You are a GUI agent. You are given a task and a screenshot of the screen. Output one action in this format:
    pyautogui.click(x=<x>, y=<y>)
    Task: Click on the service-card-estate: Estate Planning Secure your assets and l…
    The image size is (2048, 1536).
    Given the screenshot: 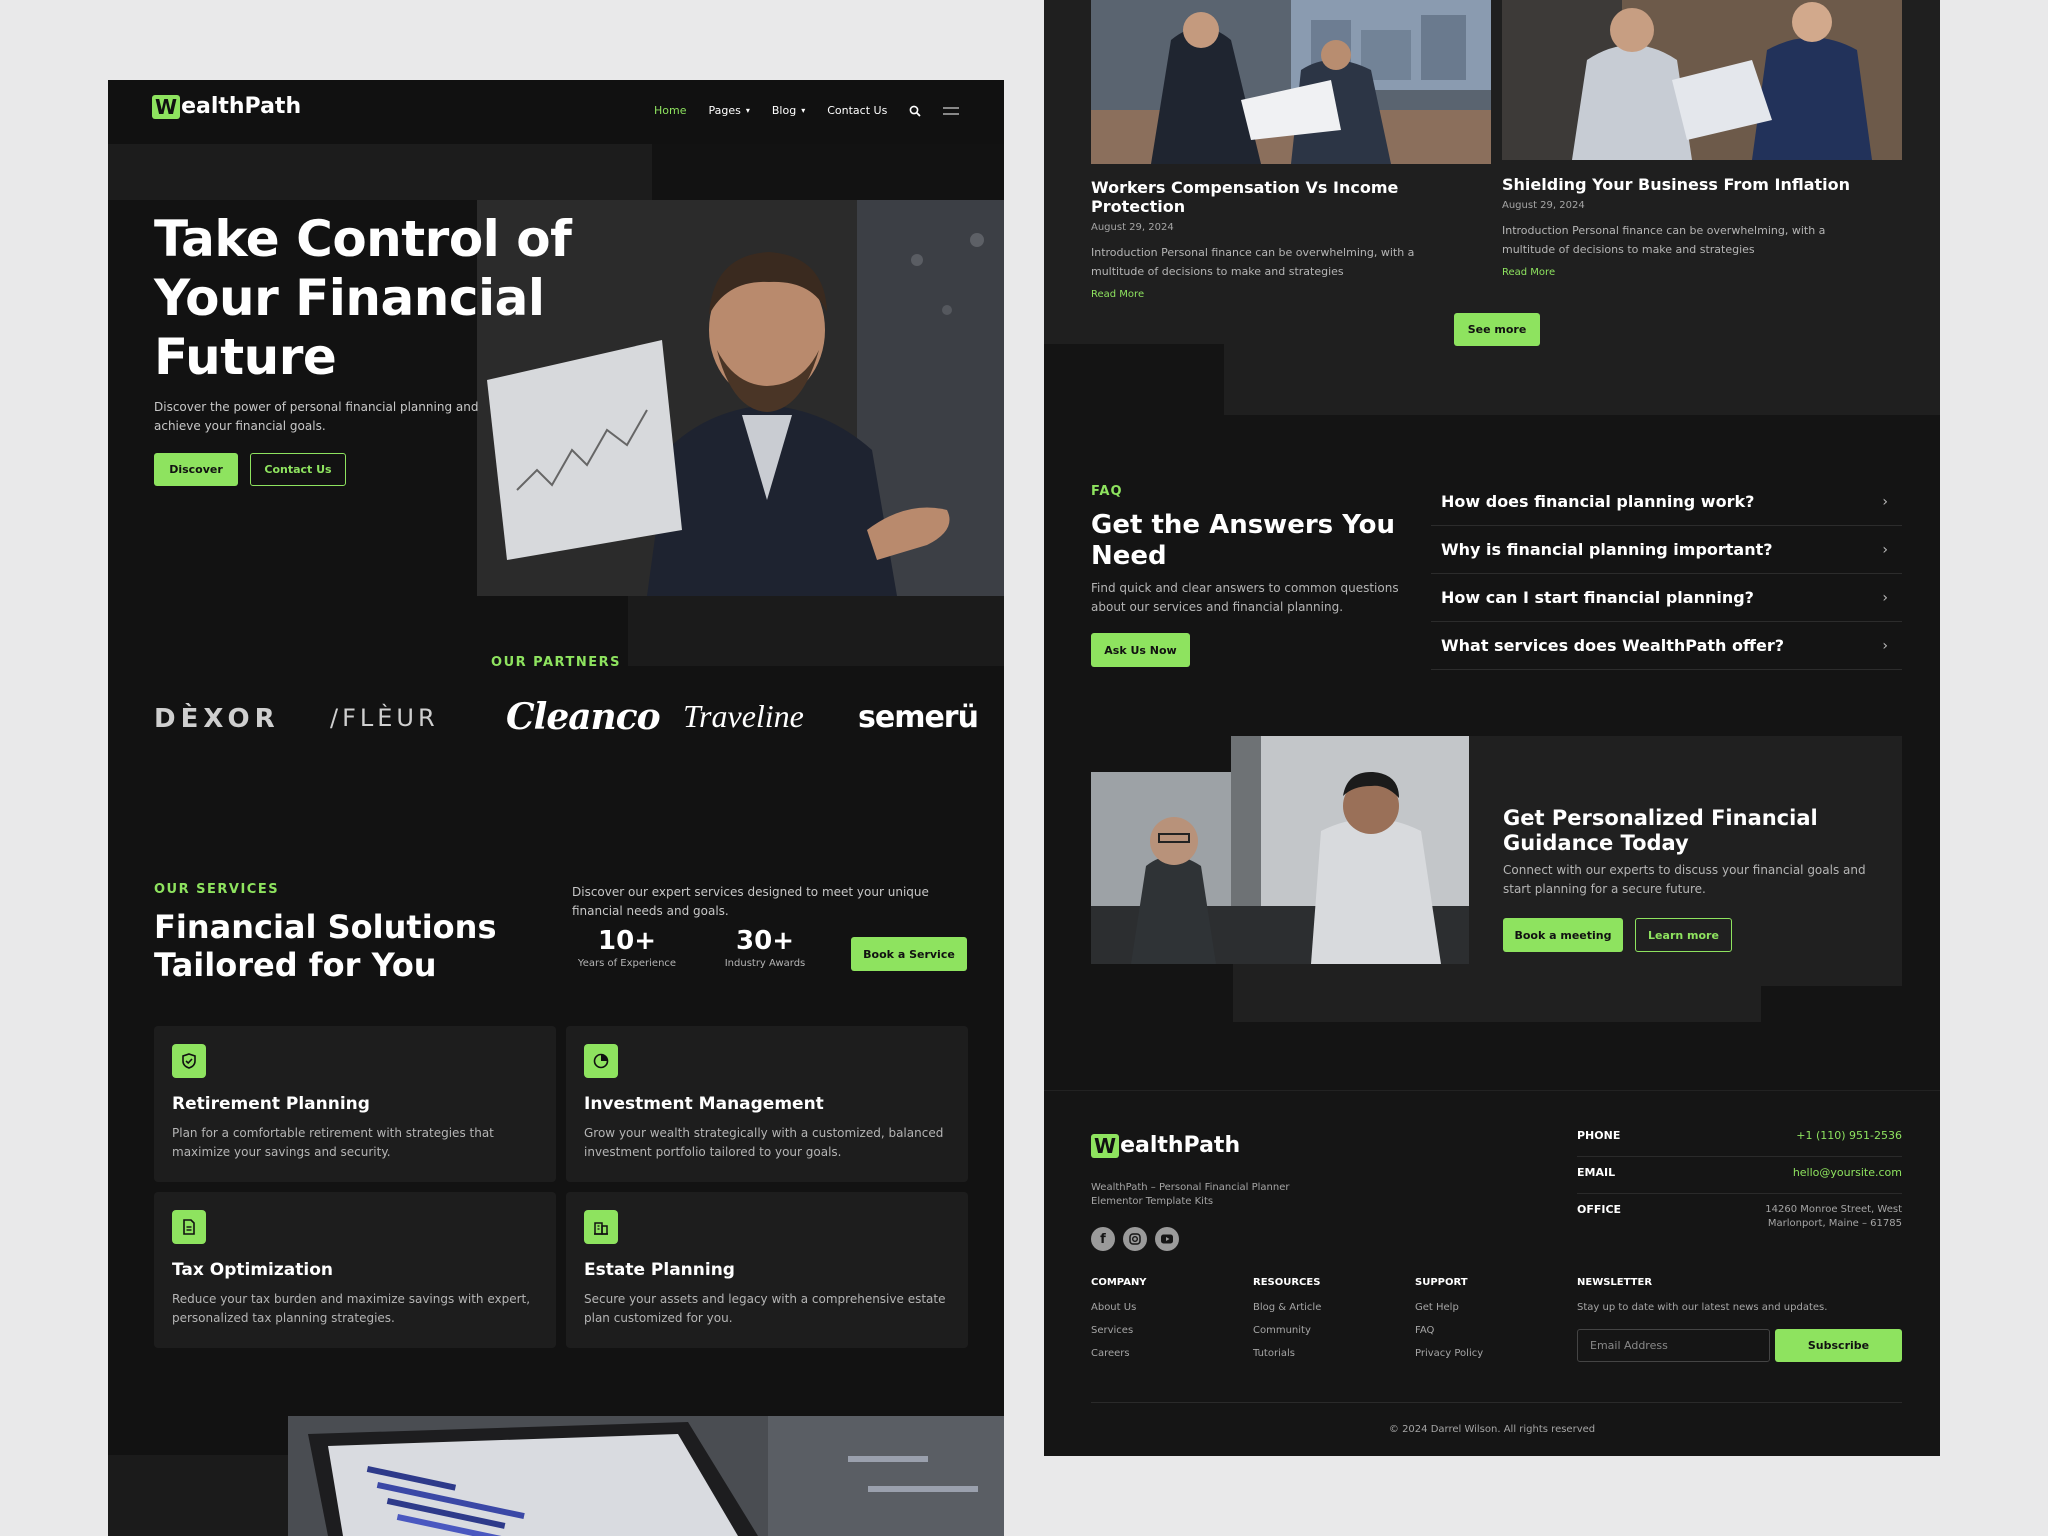 What is the action you would take?
    pyautogui.click(x=767, y=1270)
    